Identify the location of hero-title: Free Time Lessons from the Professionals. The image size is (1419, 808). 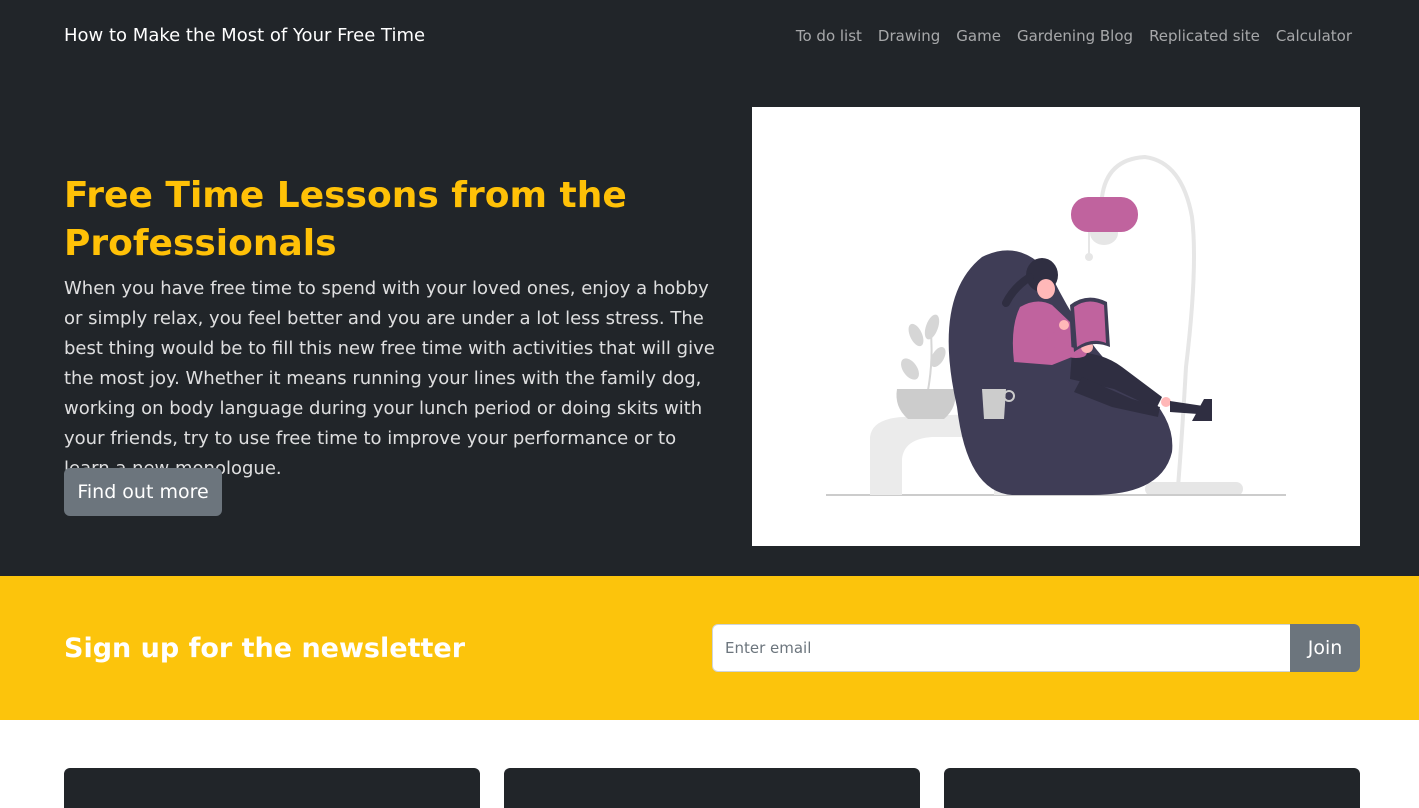
(345, 219).